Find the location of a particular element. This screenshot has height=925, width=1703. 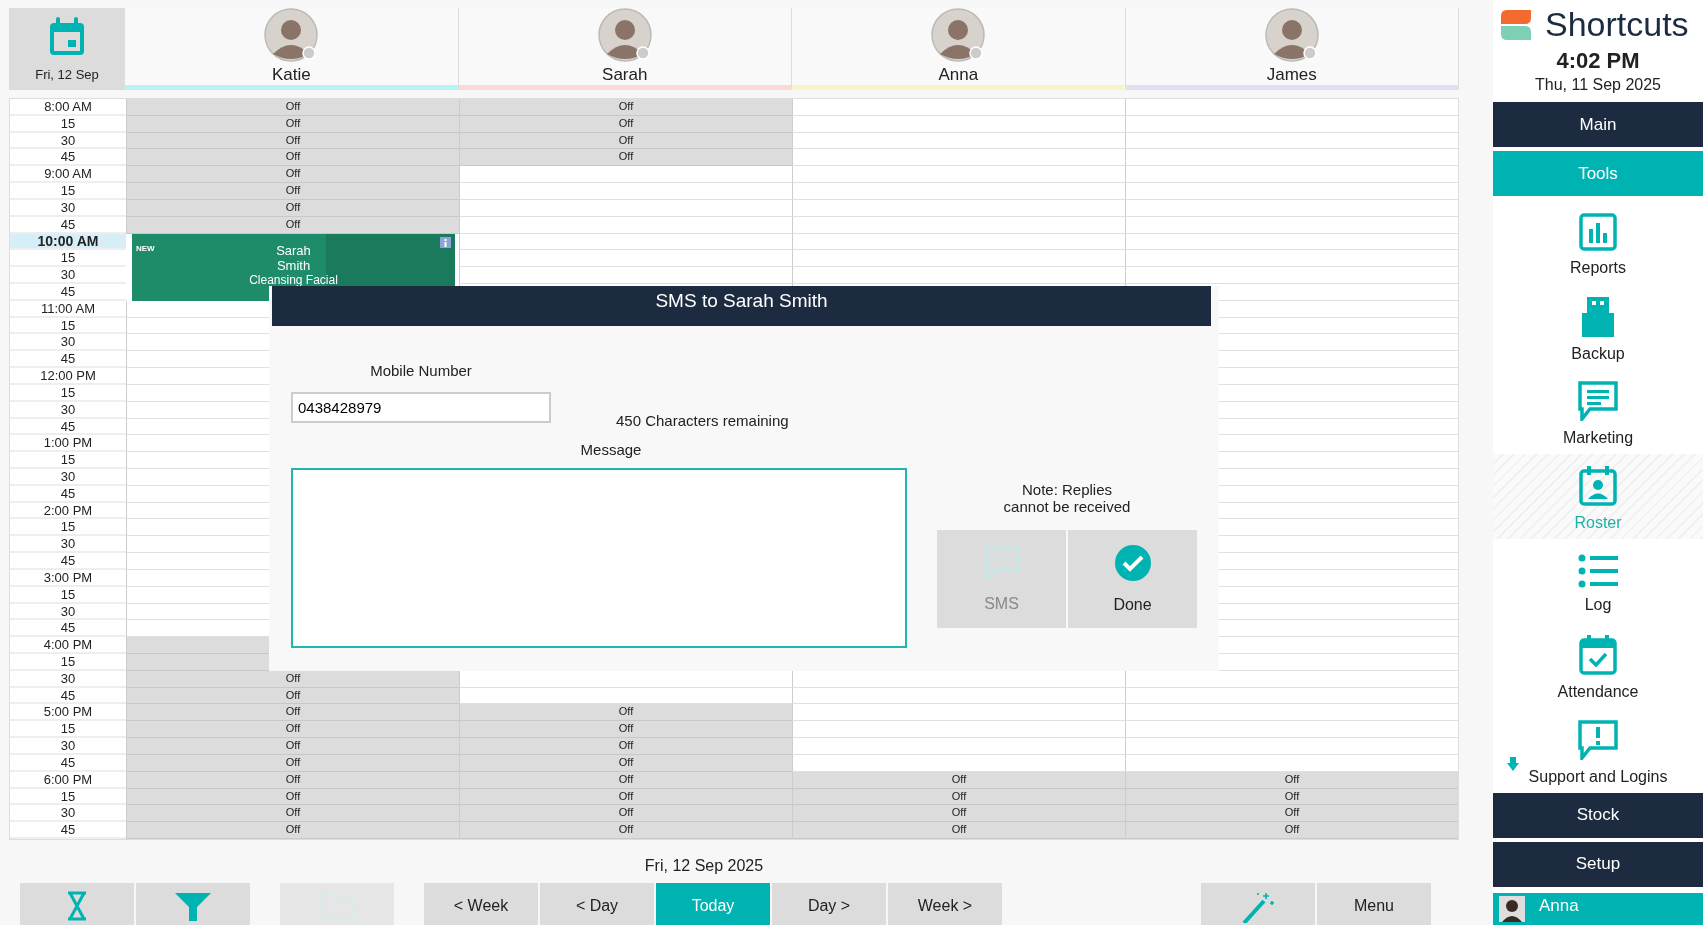

client-name: Sarah Smith is located at coordinates (293, 257).